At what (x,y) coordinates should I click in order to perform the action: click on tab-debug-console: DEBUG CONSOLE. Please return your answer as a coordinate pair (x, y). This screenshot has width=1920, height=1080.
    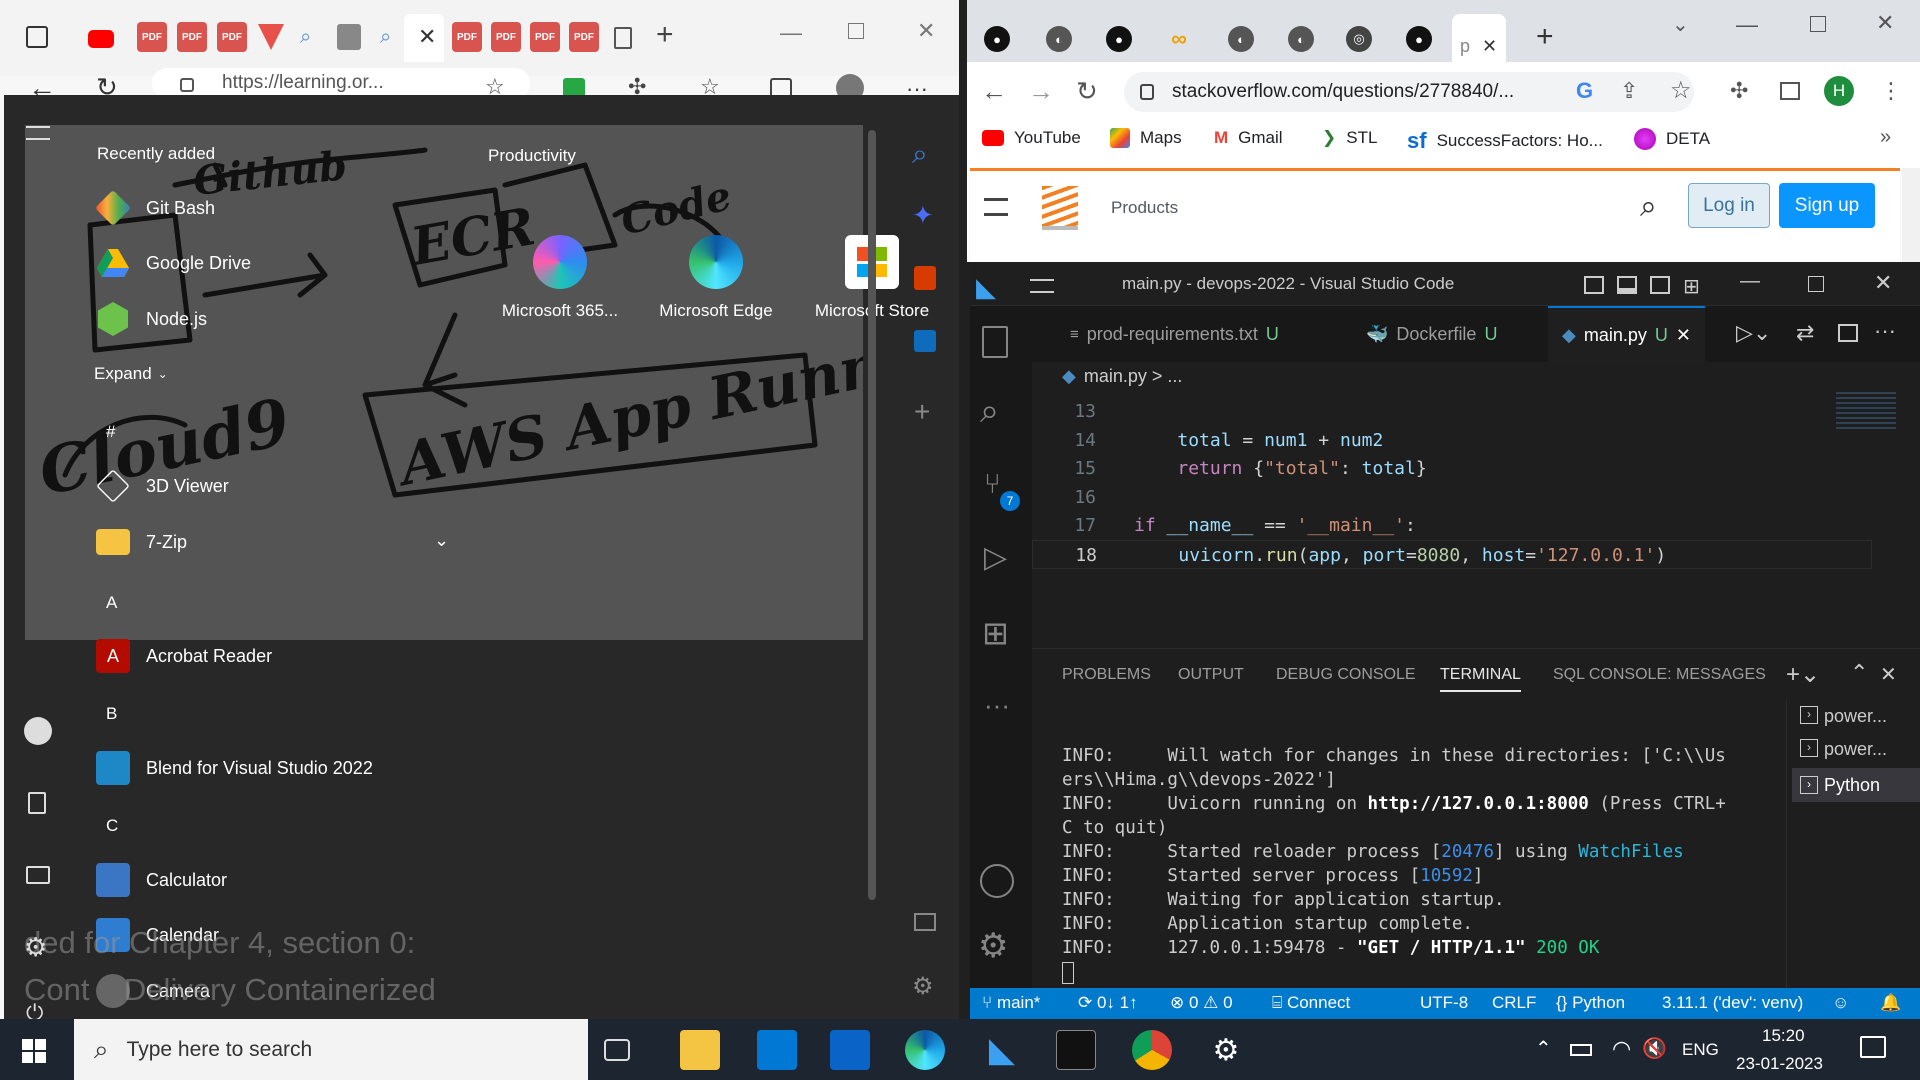
    Looking at the image, I should click on (1346, 675).